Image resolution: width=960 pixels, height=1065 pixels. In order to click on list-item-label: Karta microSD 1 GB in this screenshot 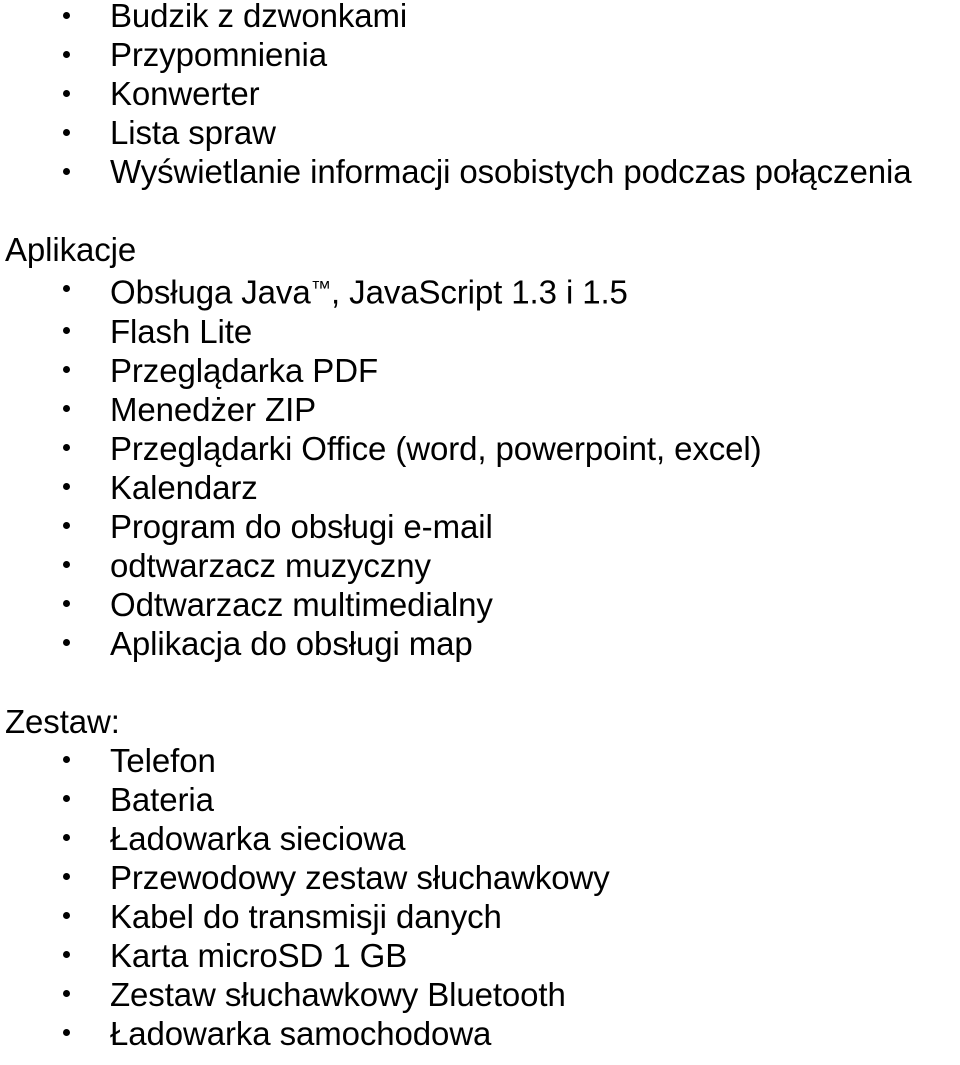, I will do `click(259, 955)`.